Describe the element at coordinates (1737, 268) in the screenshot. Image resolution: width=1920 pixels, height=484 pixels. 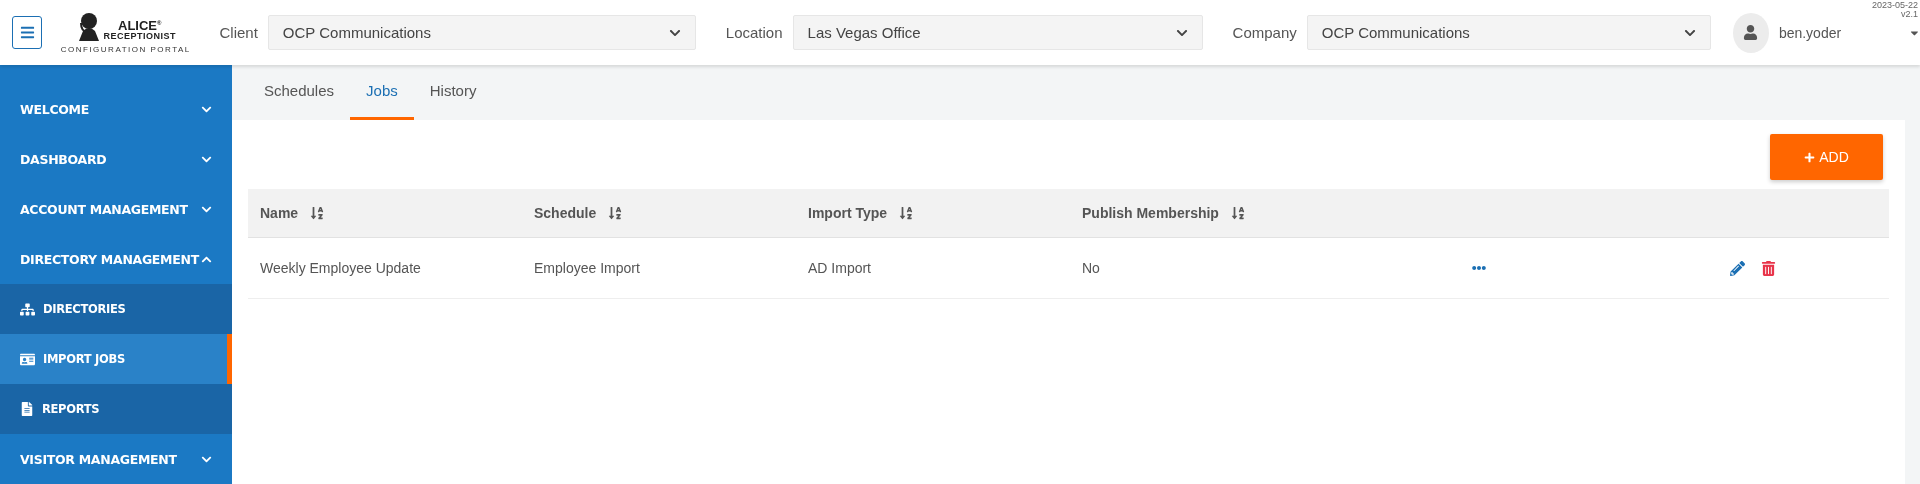
I see `edit-icon` at that location.